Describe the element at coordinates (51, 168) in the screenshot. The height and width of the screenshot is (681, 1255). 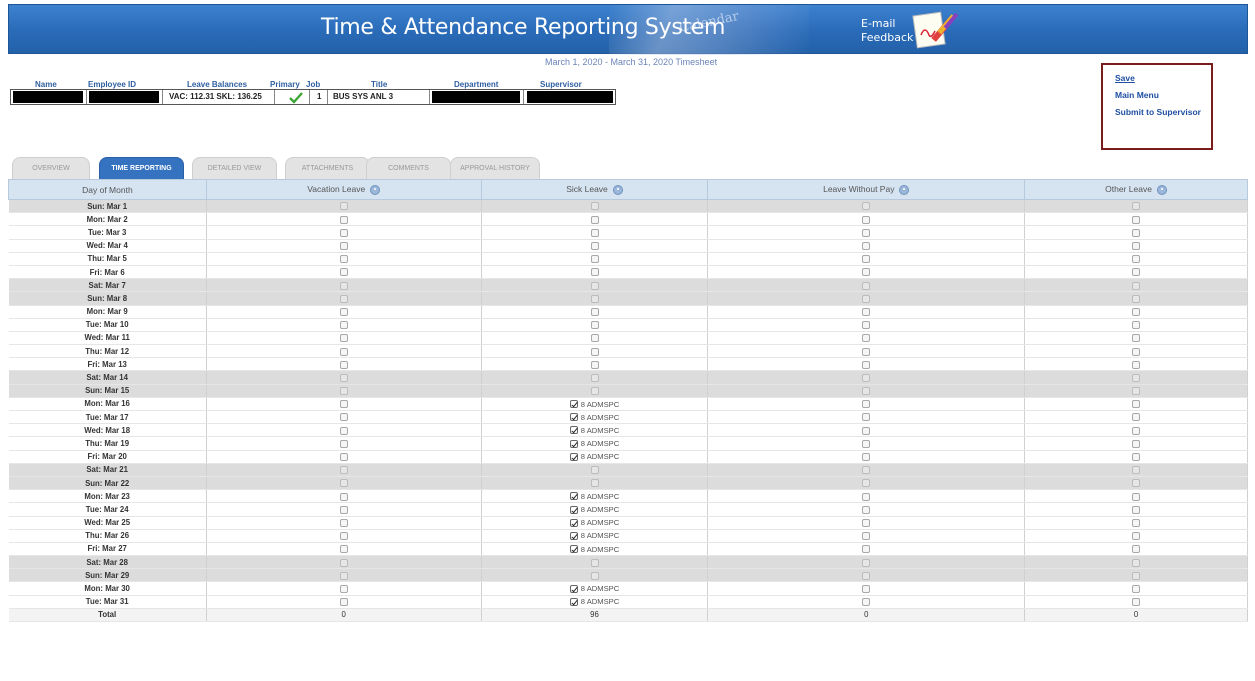
I see `tab-overview: OVERVIEW` at that location.